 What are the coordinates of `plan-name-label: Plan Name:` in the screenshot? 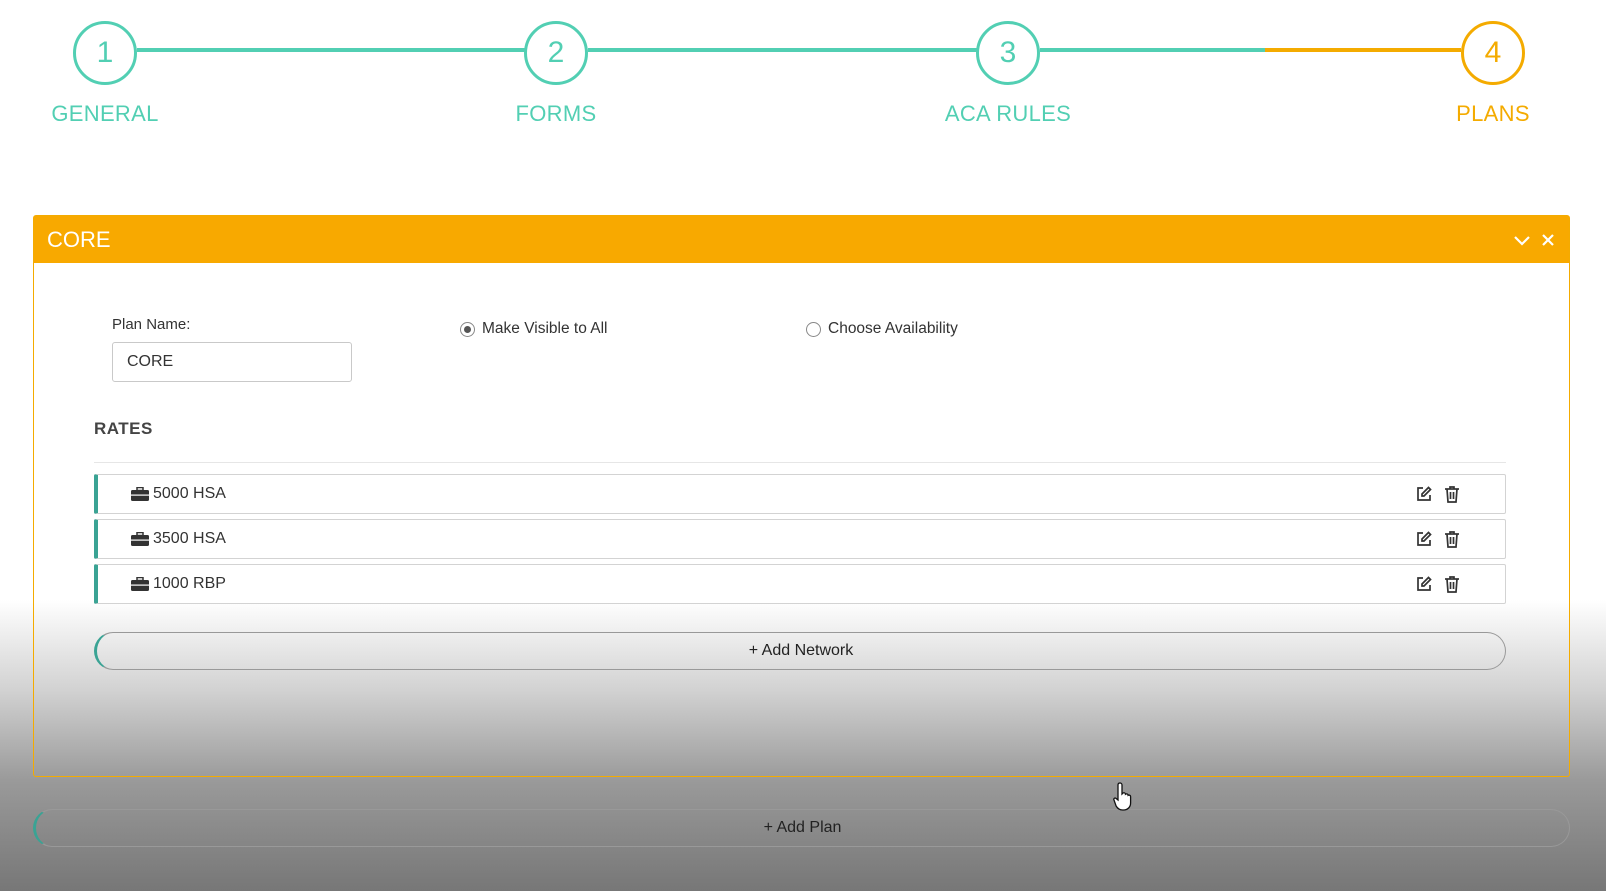 It's located at (151, 324).